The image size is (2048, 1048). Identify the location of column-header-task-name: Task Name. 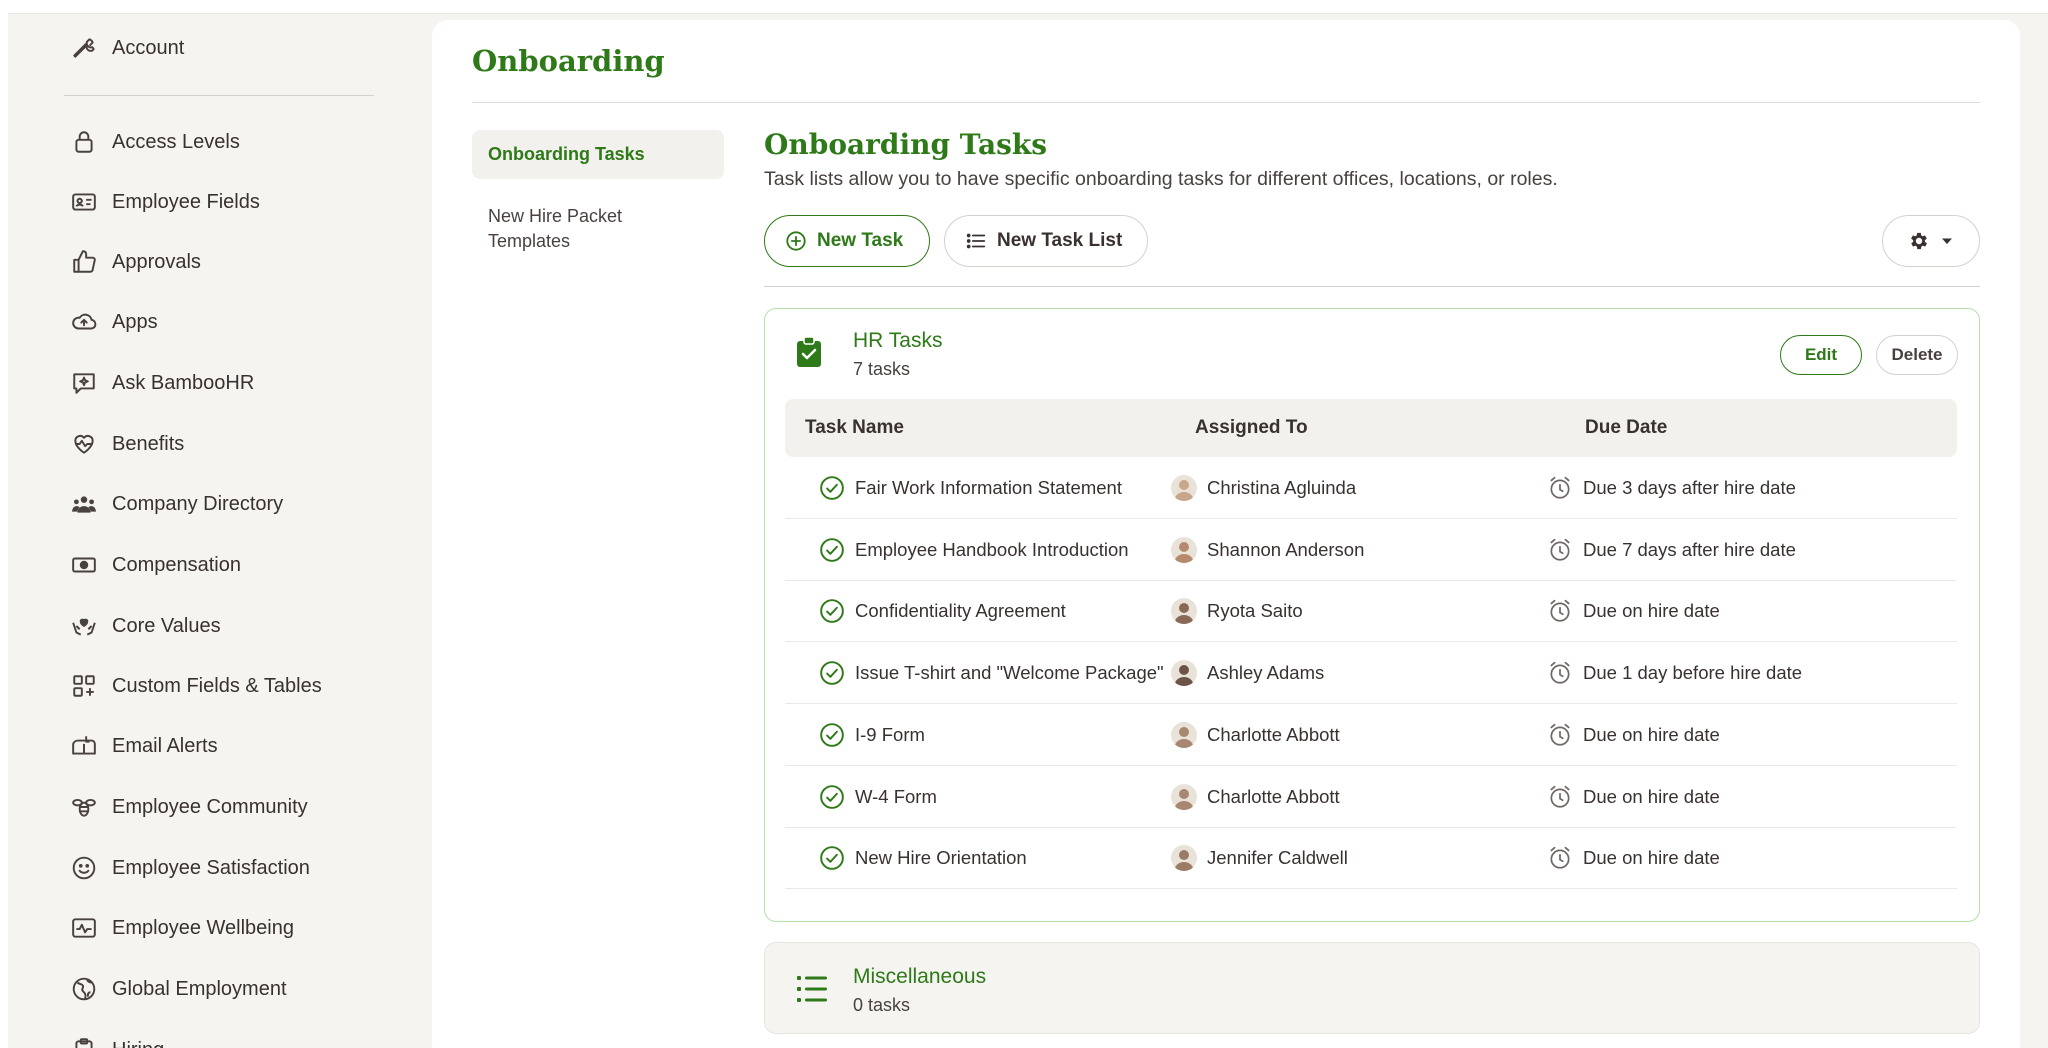
(854, 427).